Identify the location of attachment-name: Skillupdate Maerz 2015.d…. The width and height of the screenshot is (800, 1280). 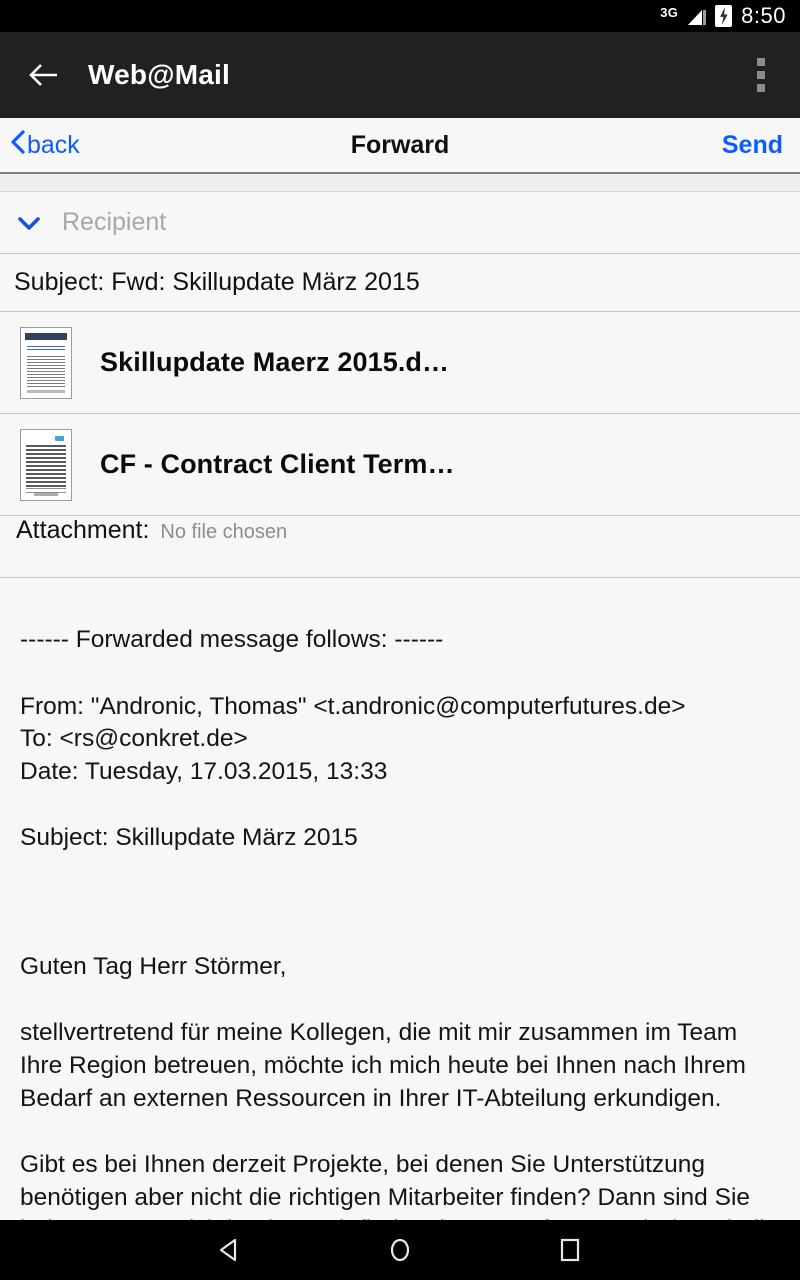
(275, 362).